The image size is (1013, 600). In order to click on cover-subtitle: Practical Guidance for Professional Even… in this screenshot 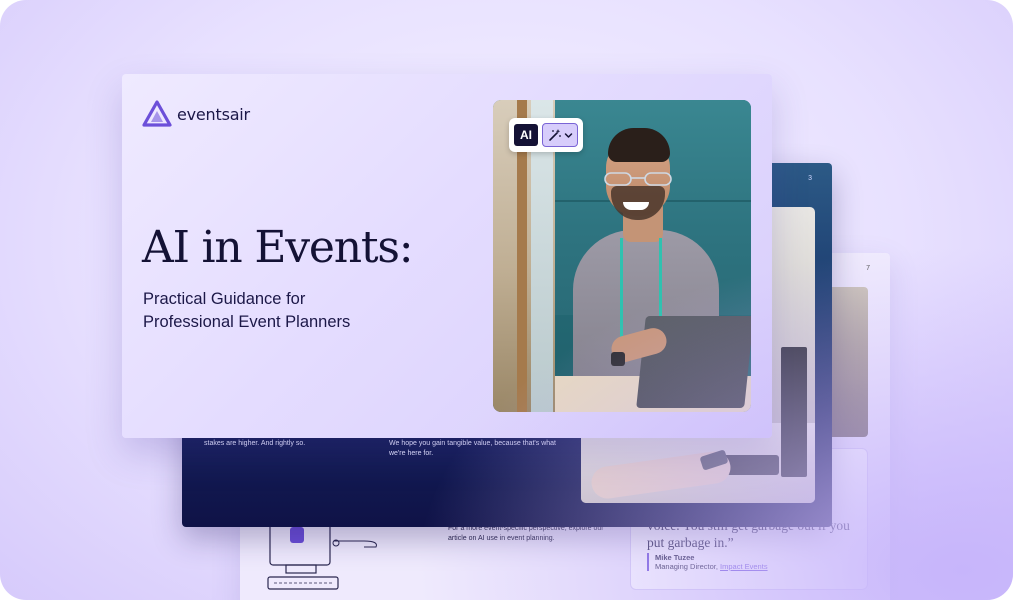, I will do `click(247, 310)`.